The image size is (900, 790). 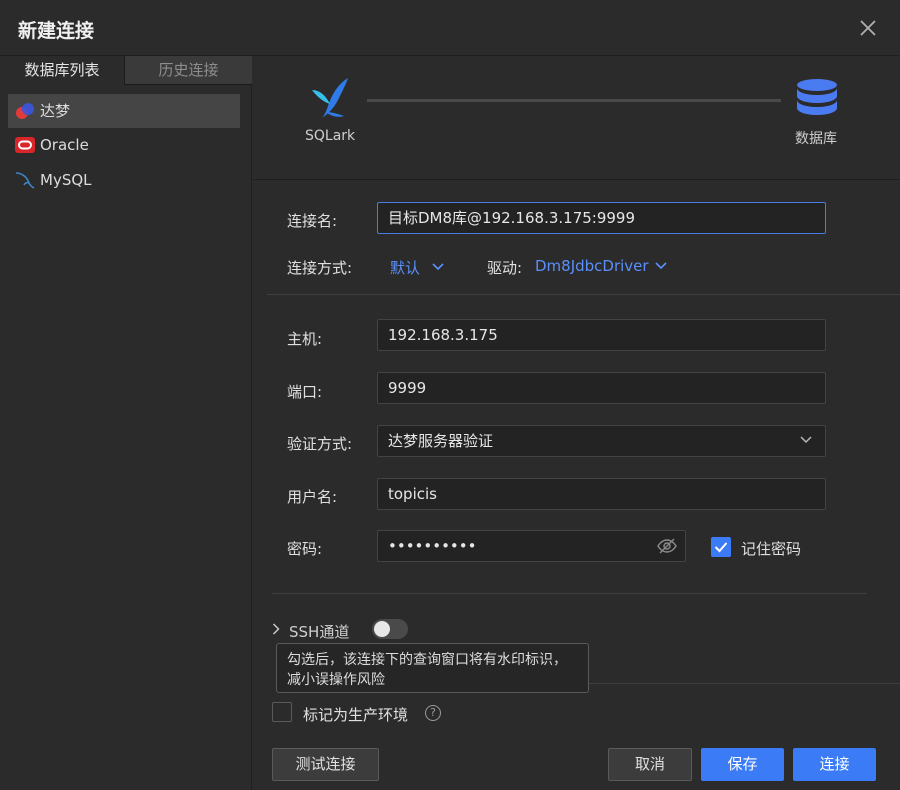 I want to click on remember-password-label: 记住密码, so click(x=771, y=549).